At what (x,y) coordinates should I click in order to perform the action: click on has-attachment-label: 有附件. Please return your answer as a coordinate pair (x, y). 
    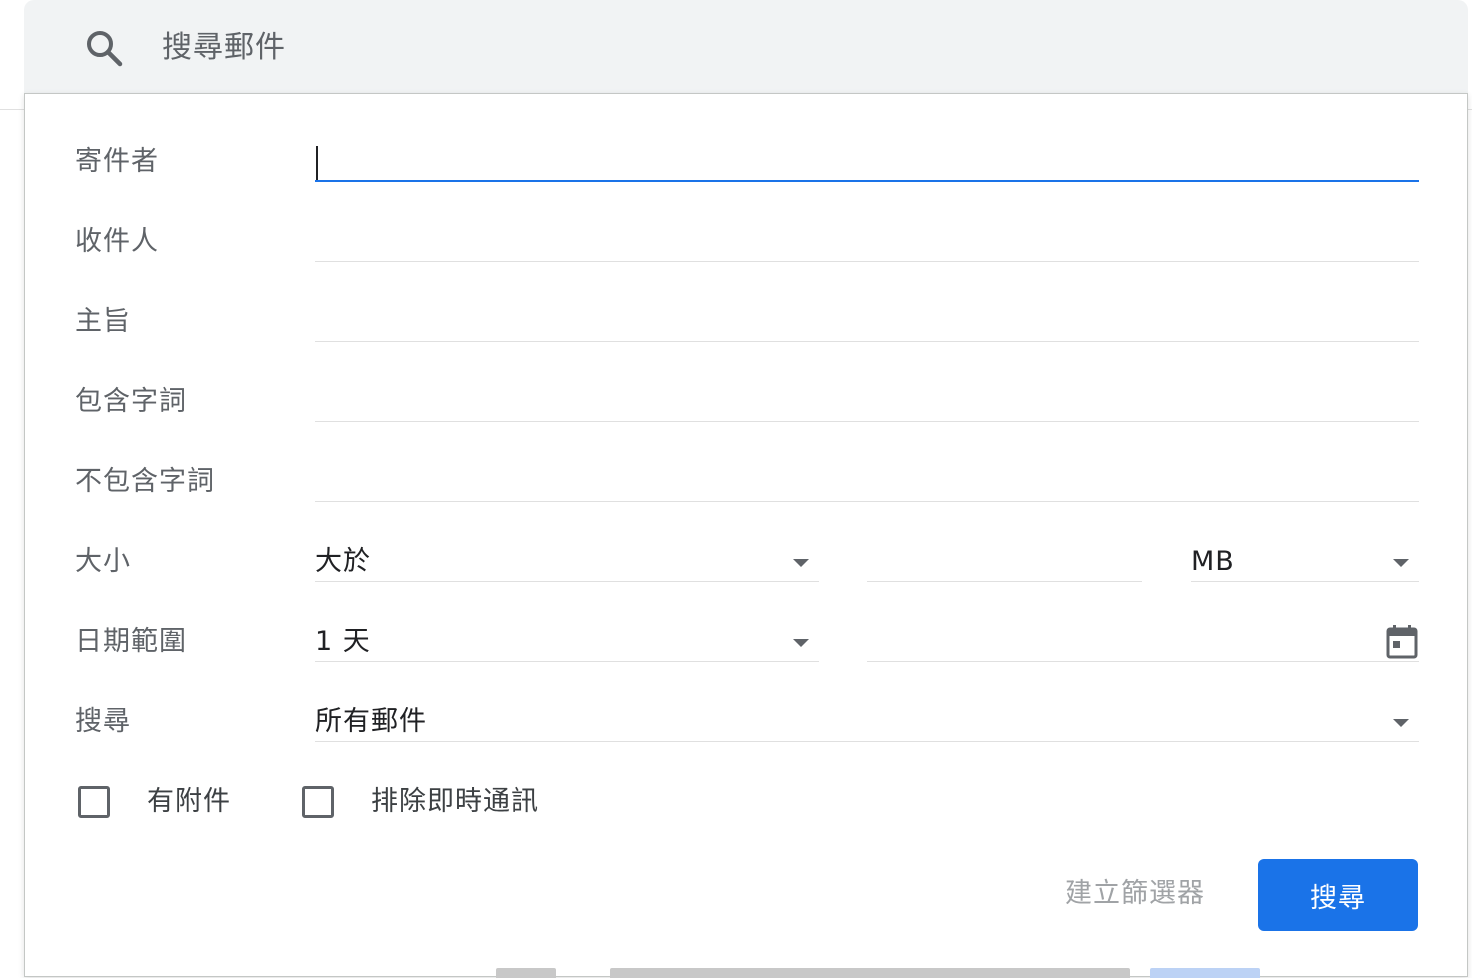
    Looking at the image, I should click on (189, 802).